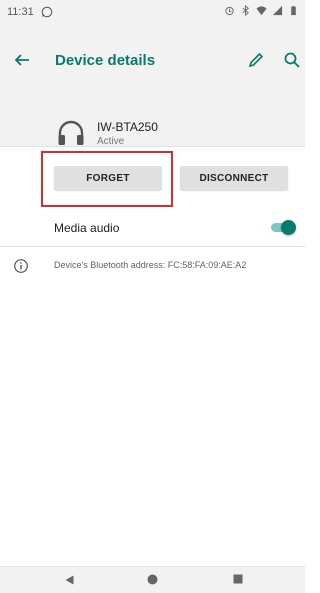 This screenshot has width=320, height=593. I want to click on bluetooth-icon, so click(245, 10).